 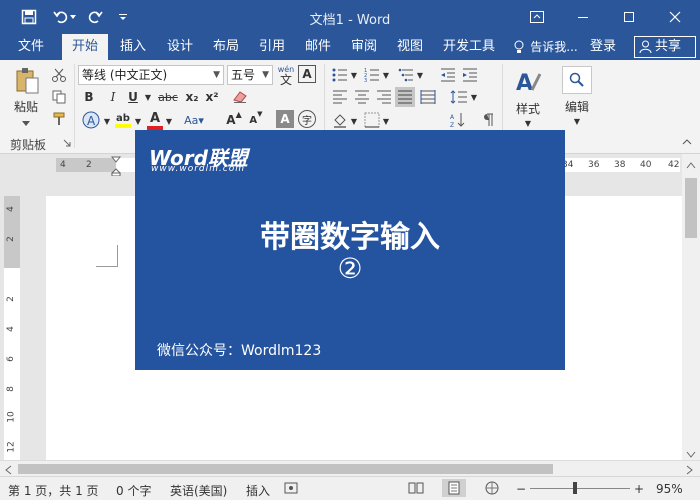 What do you see at coordinates (59, 75) in the screenshot?
I see `cut-icon` at bounding box center [59, 75].